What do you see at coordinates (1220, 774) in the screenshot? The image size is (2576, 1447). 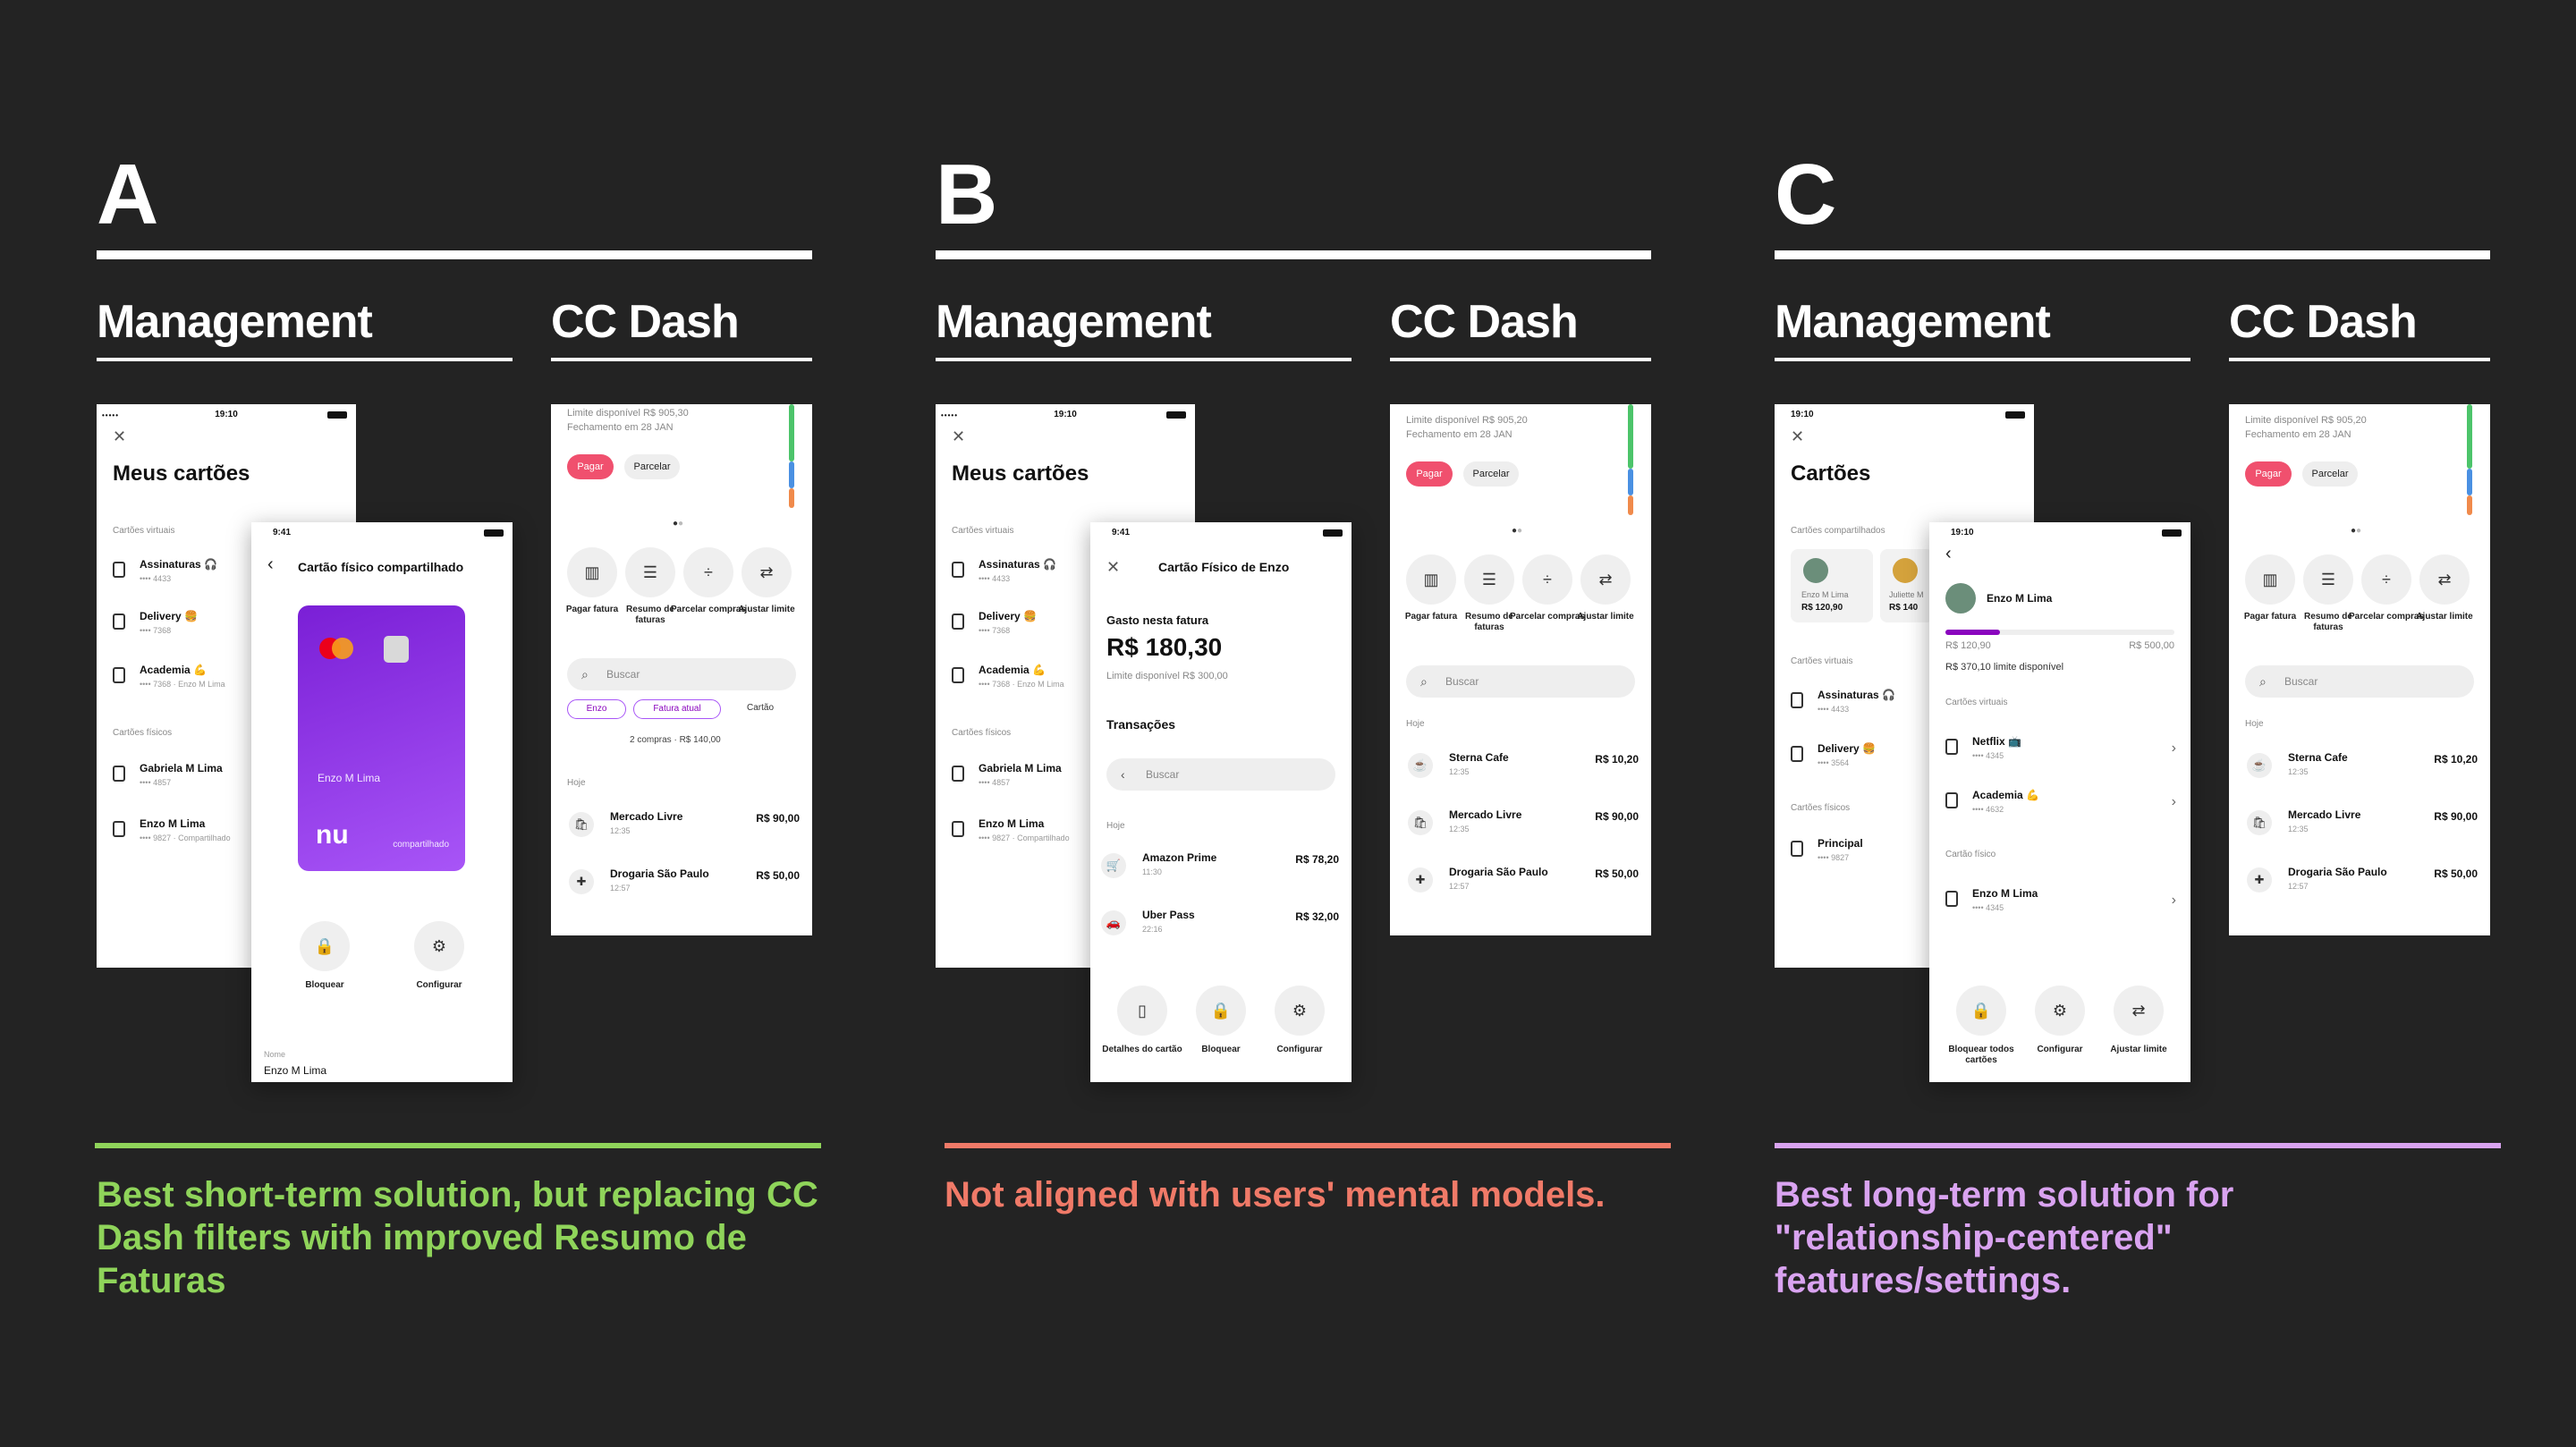 I see `search-input: ‹ Buscar` at bounding box center [1220, 774].